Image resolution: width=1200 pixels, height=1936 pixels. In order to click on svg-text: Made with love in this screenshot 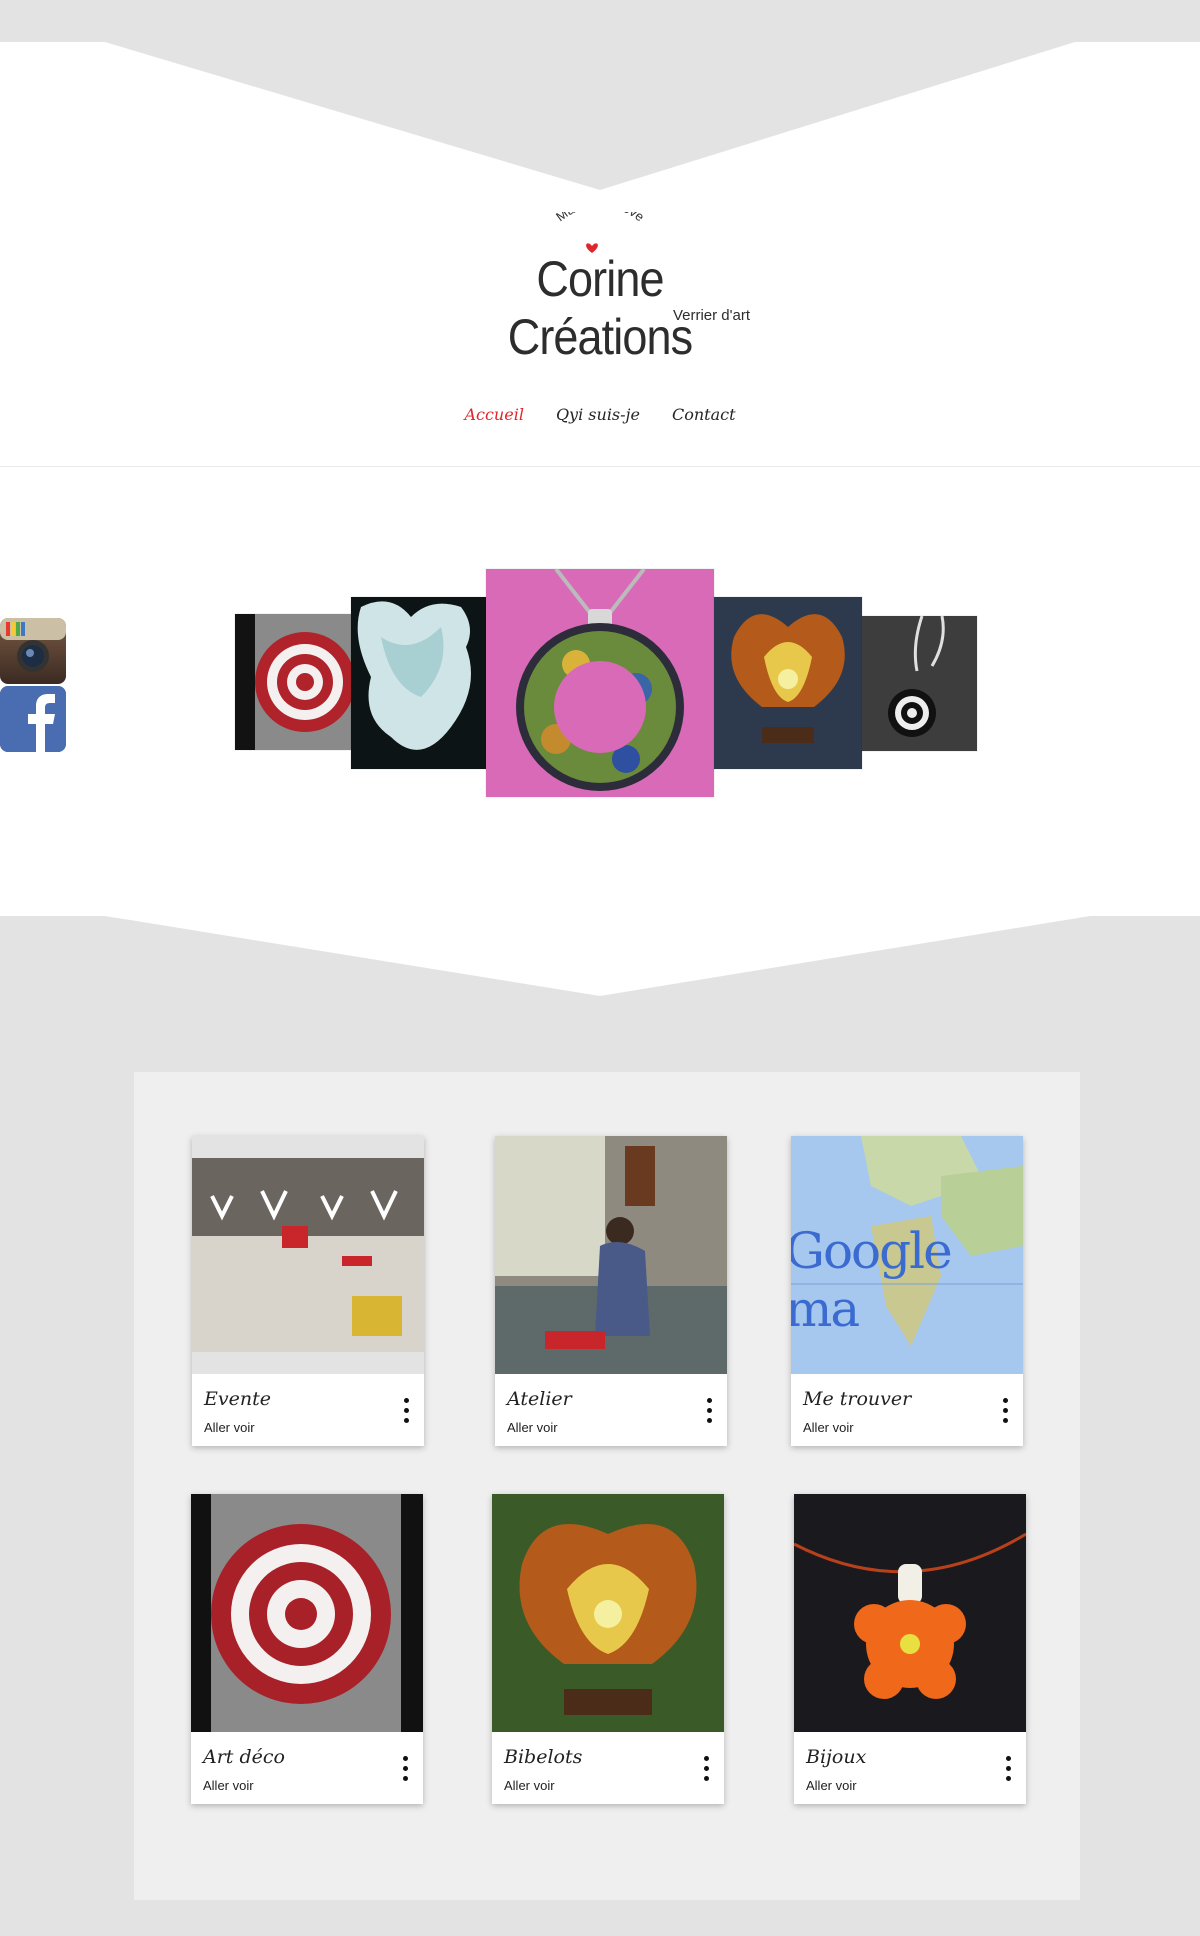, I will do `click(600, 218)`.